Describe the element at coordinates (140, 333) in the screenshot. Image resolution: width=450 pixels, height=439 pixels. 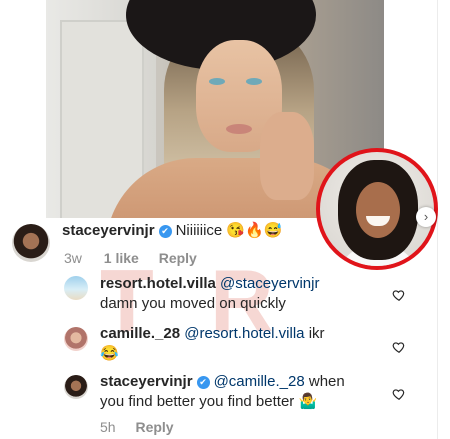
I see `comment-username: camille._28` at that location.